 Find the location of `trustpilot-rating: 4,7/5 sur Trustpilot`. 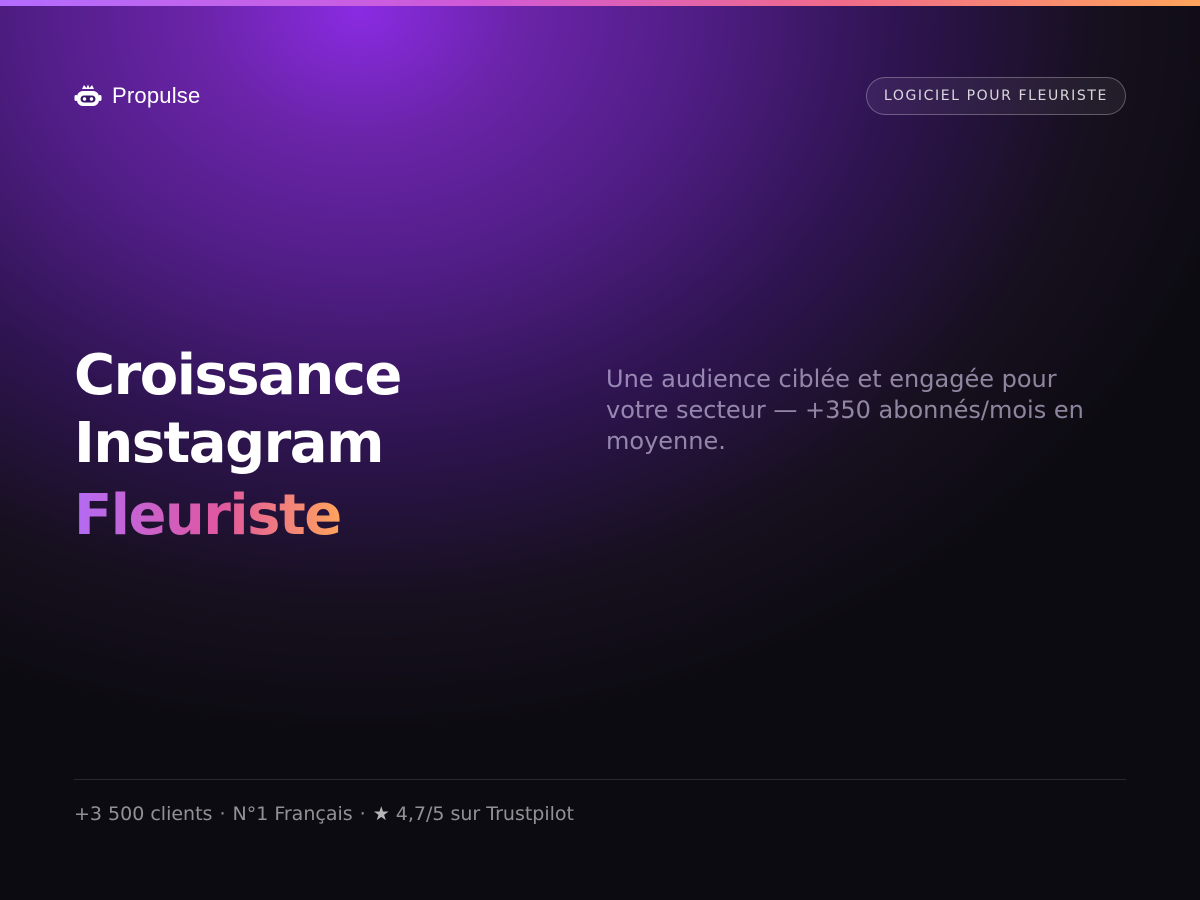

trustpilot-rating: 4,7/5 sur Trustpilot is located at coordinates (485, 814).